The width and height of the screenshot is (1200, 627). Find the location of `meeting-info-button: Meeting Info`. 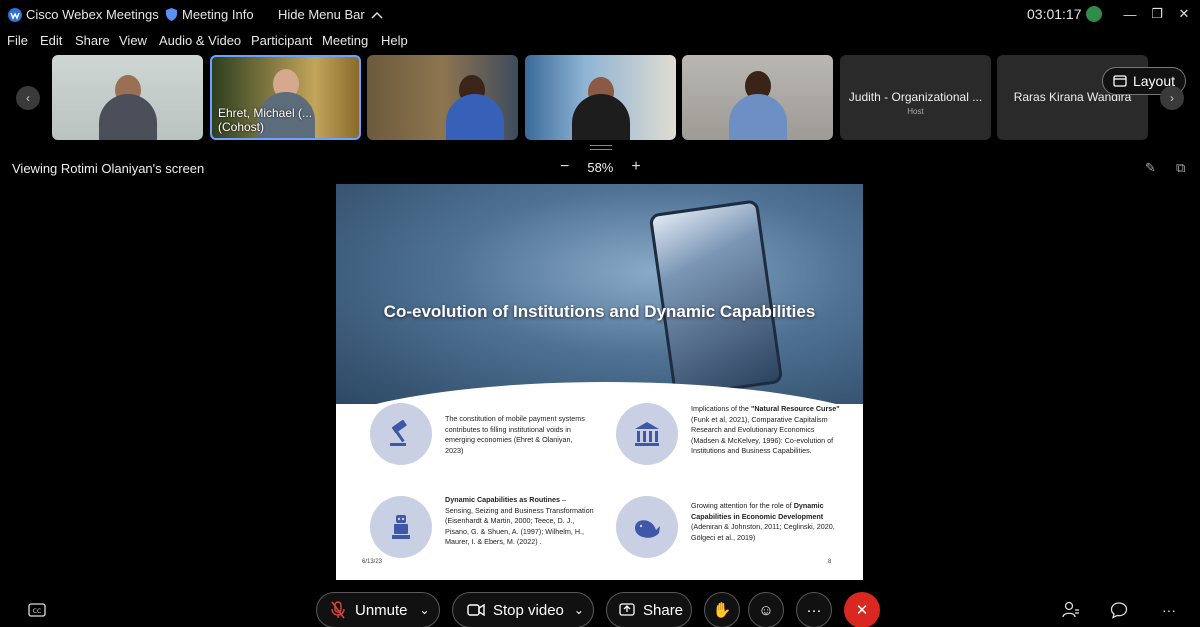

meeting-info-button: Meeting Info is located at coordinates (210, 14).